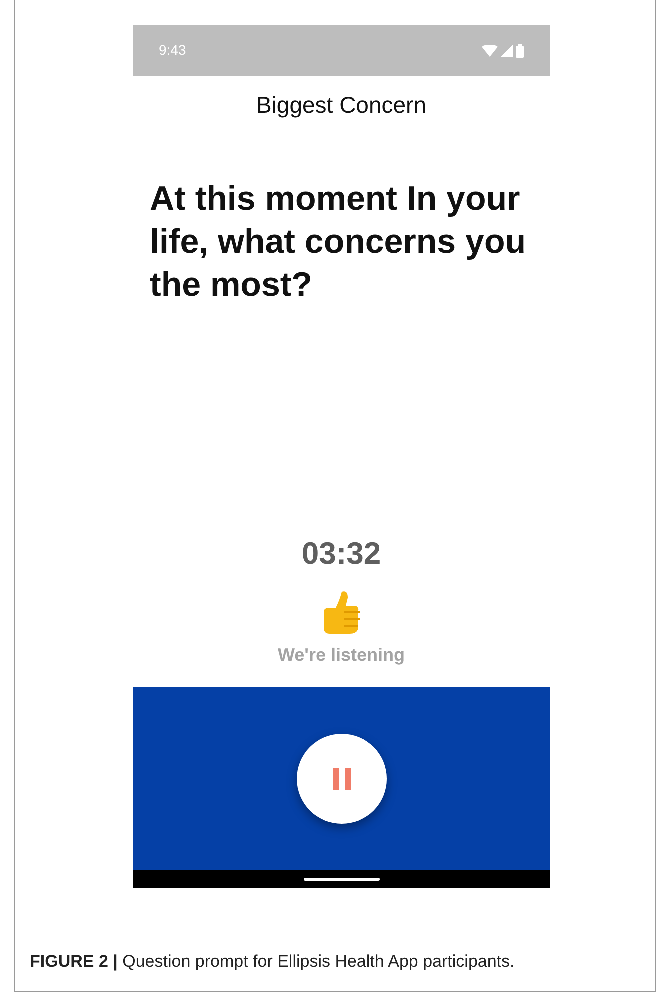 The width and height of the screenshot is (670, 992). I want to click on figure-caption: FIGURE 2 | Question prompt for Ellipsis Health App participants., so click(272, 961).